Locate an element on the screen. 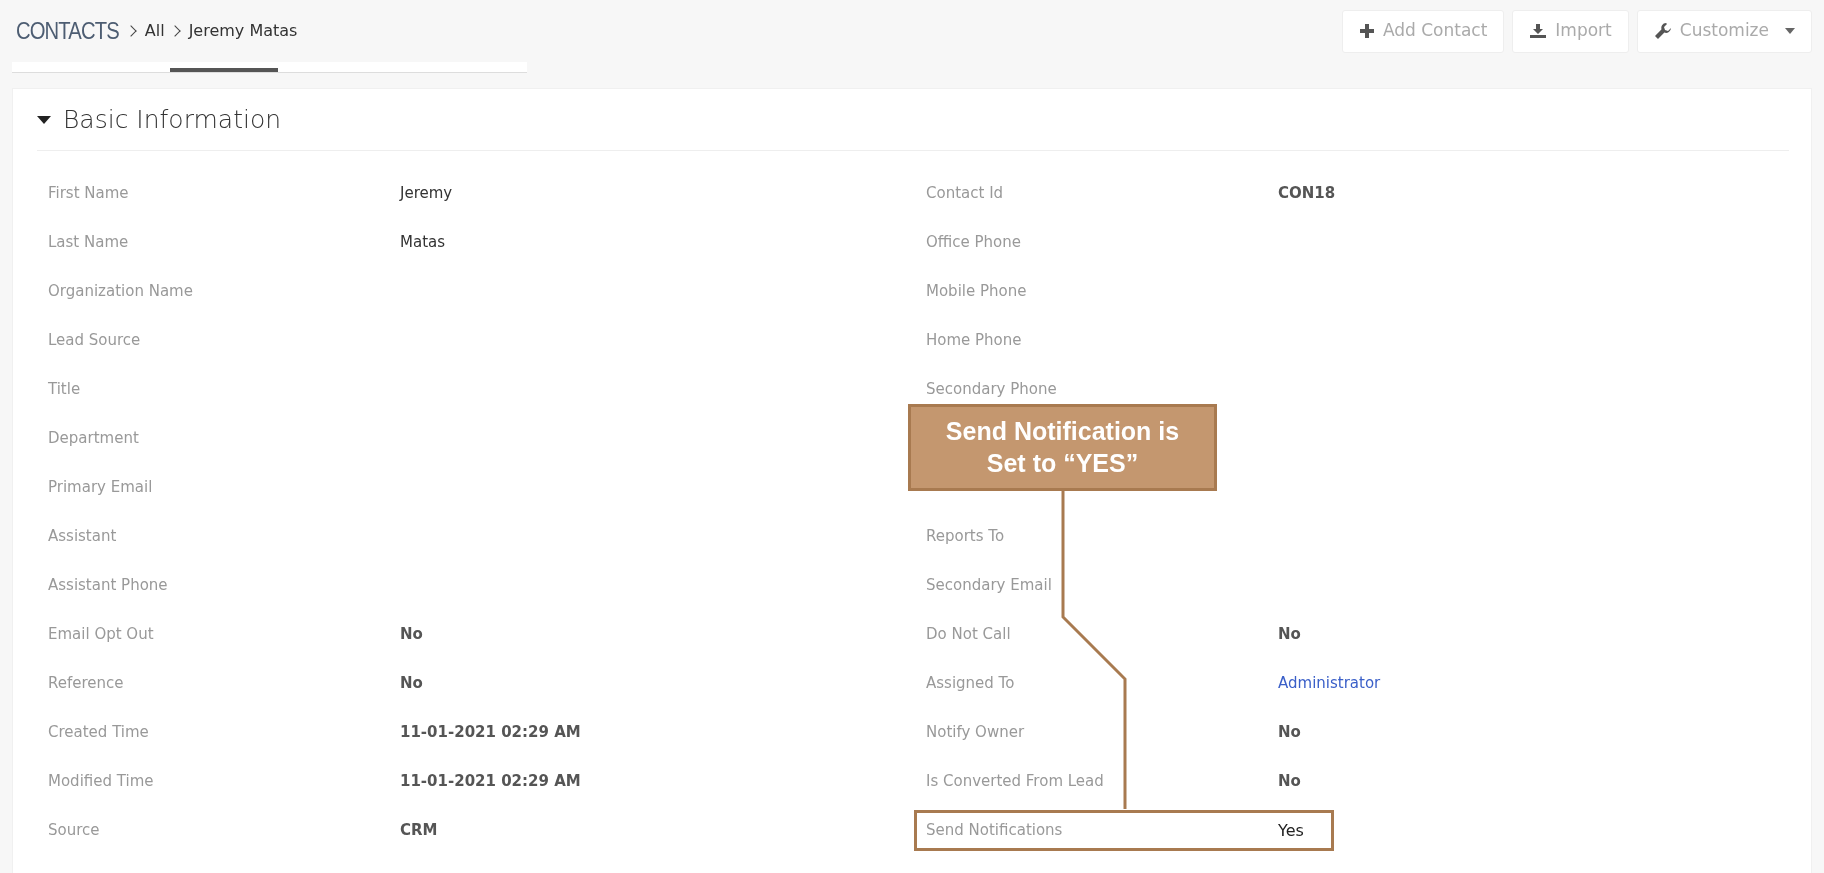  field-label: Last Name is located at coordinates (88, 242).